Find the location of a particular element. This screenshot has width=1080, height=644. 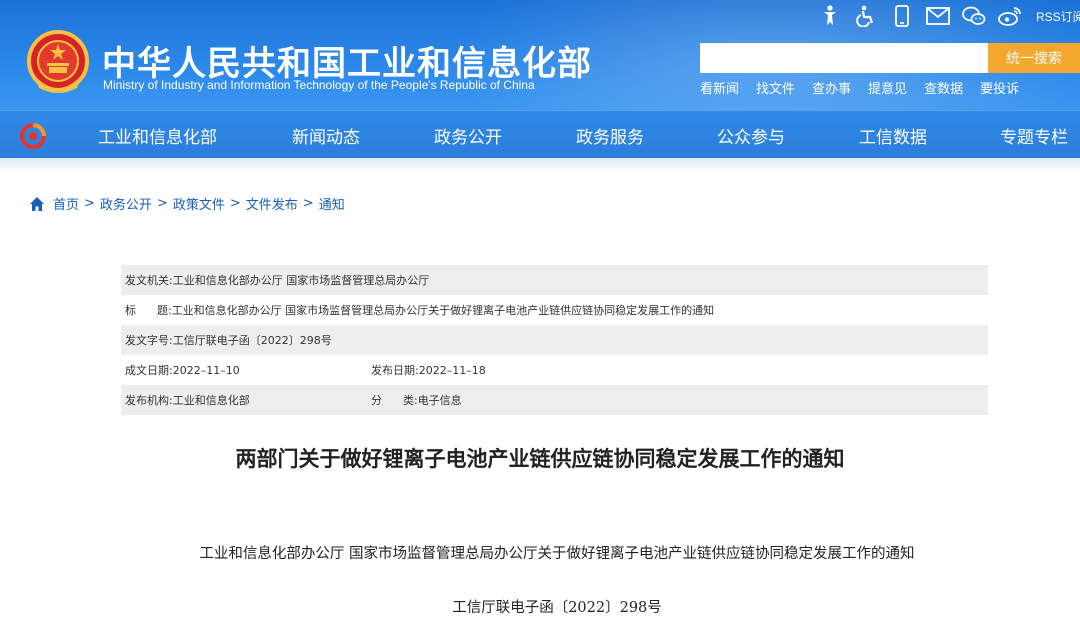

meta-label: 成文日期: is located at coordinates (149, 370).